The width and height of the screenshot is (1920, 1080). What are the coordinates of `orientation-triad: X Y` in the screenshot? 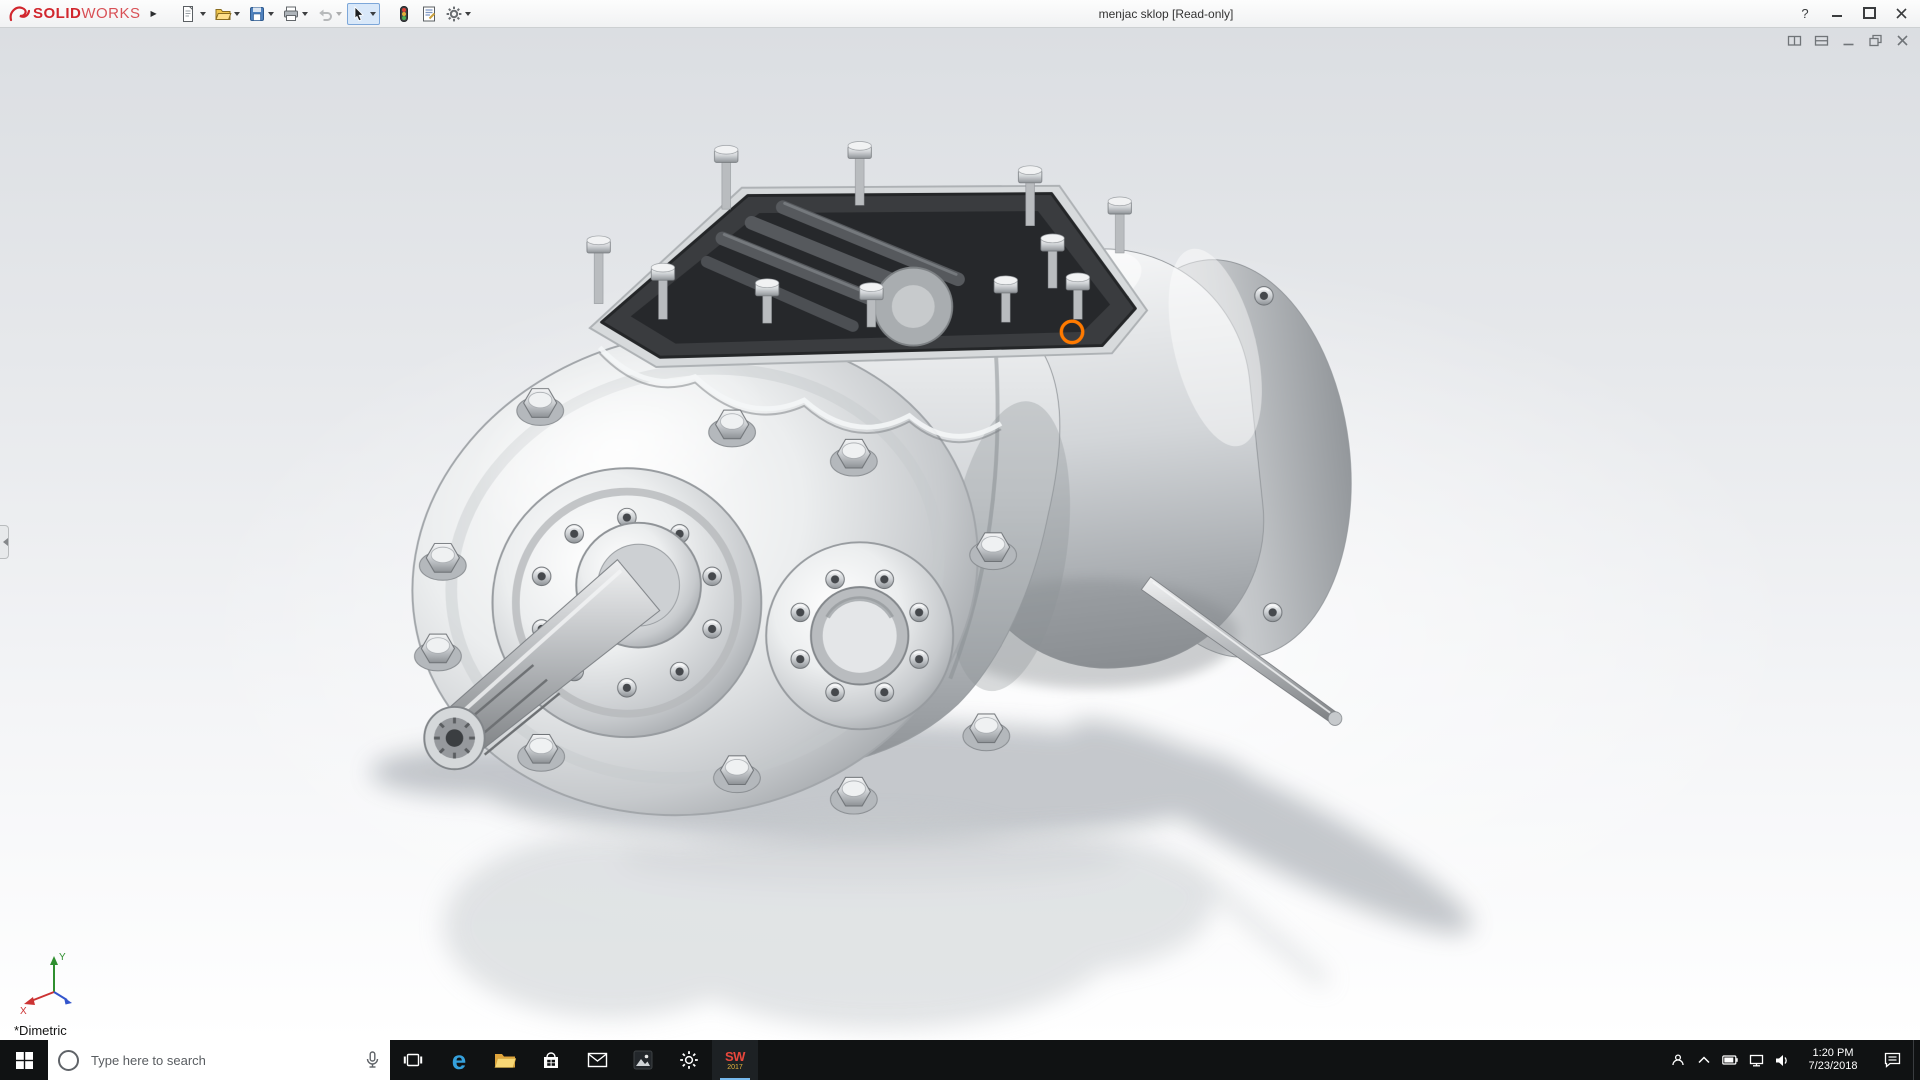 It's located at (46, 984).